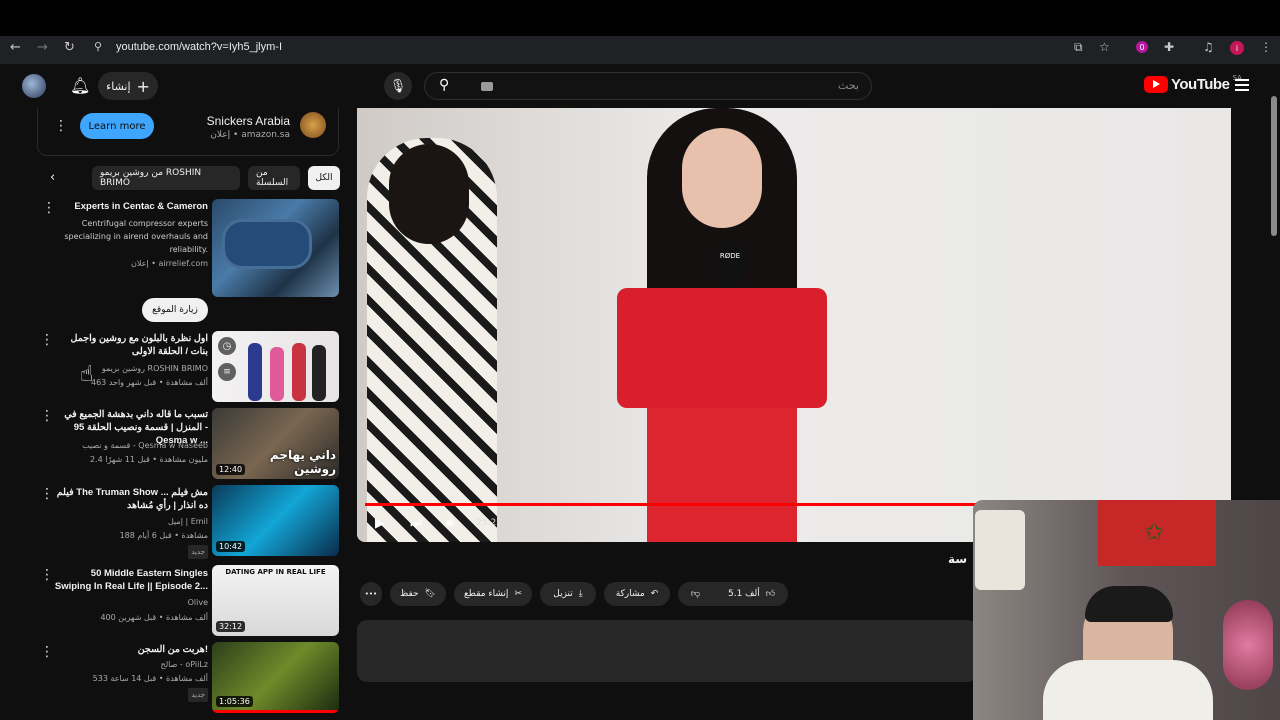 This screenshot has height=720, width=1280. Describe the element at coordinates (227, 346) in the screenshot. I see `watch-later-icon: ◷` at that location.